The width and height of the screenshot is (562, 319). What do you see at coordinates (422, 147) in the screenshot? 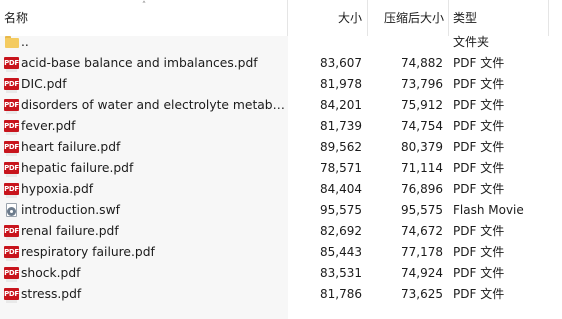
I see `file-compressed-size: 80,379` at bounding box center [422, 147].